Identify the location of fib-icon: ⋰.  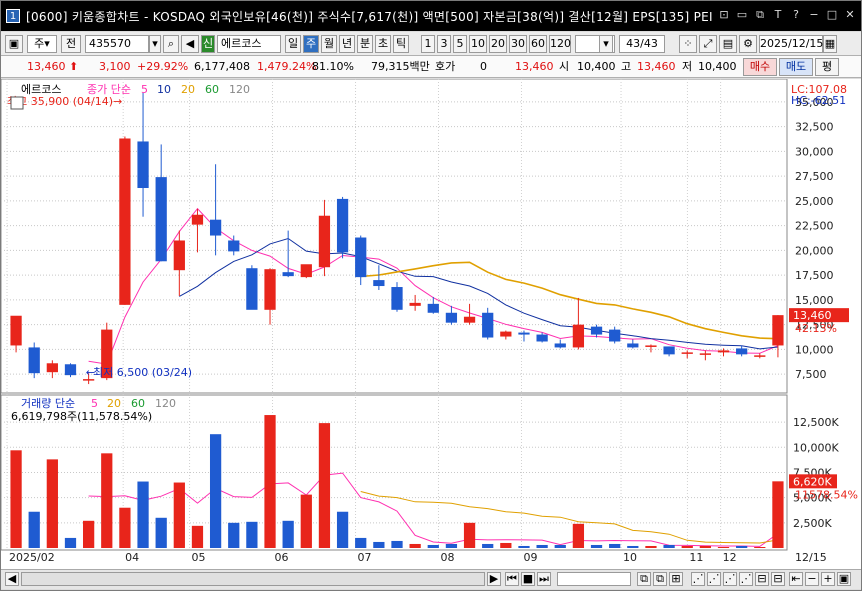
(746, 579).